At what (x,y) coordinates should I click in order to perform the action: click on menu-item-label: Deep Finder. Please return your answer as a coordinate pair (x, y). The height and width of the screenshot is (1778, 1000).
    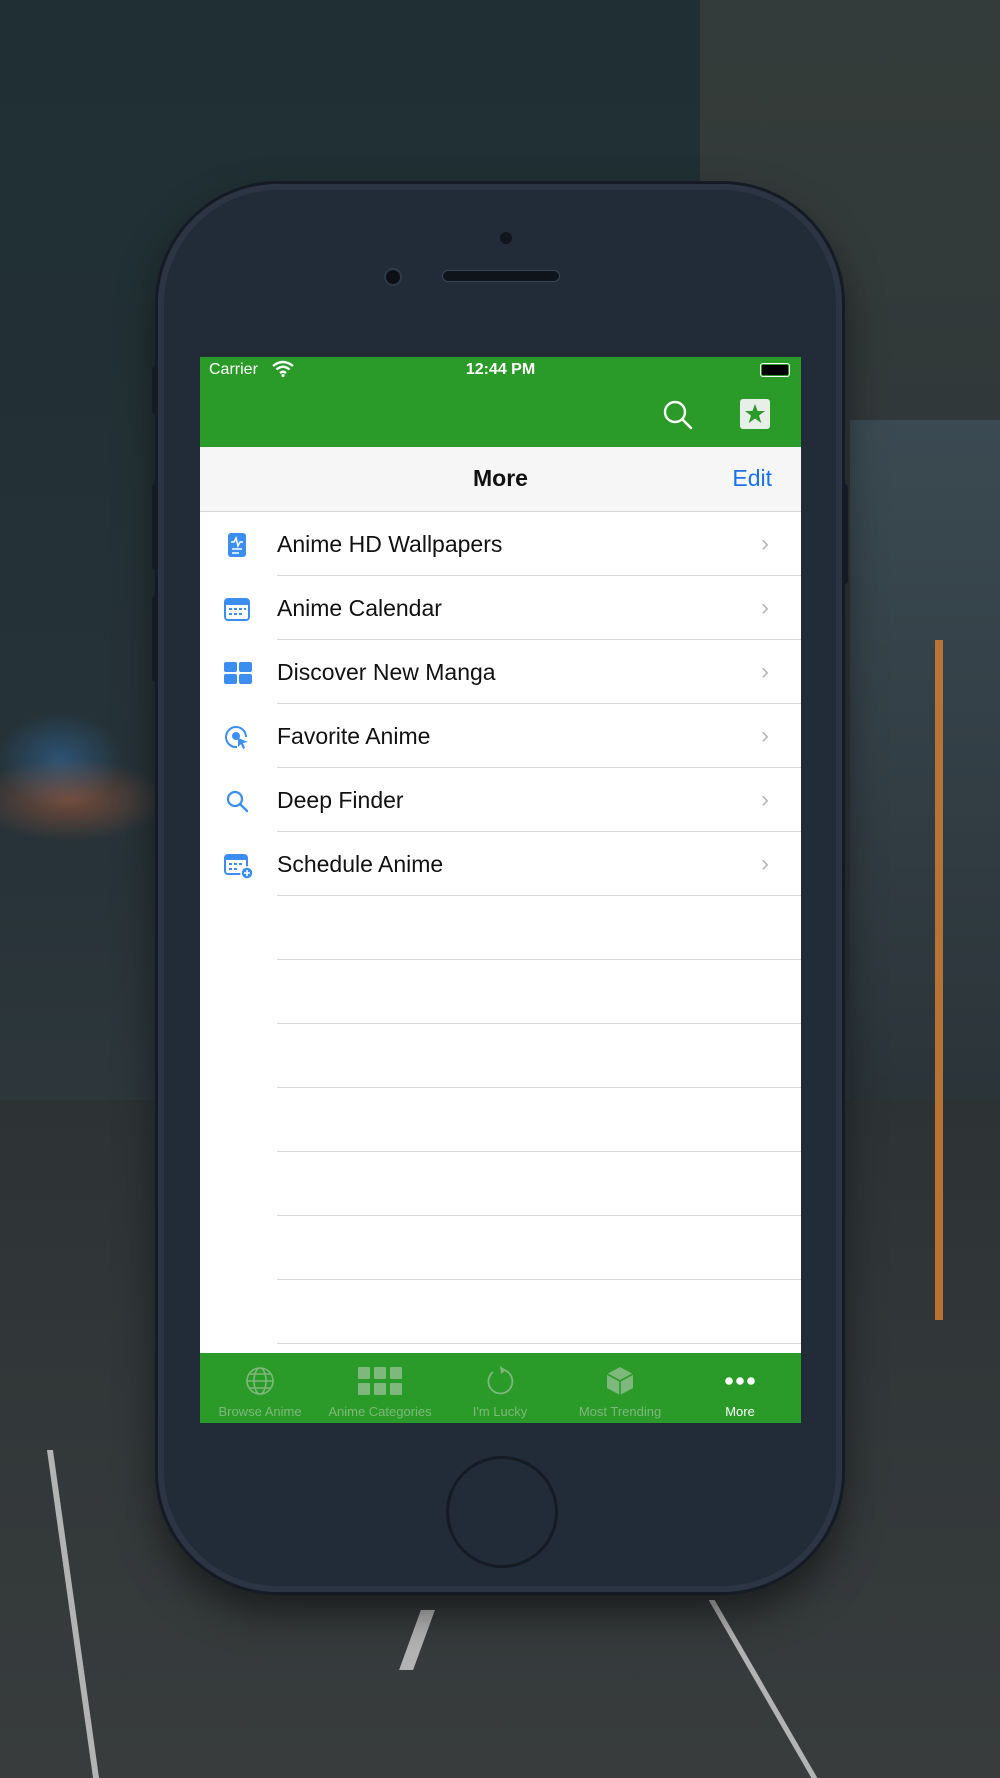
    Looking at the image, I should click on (340, 800).